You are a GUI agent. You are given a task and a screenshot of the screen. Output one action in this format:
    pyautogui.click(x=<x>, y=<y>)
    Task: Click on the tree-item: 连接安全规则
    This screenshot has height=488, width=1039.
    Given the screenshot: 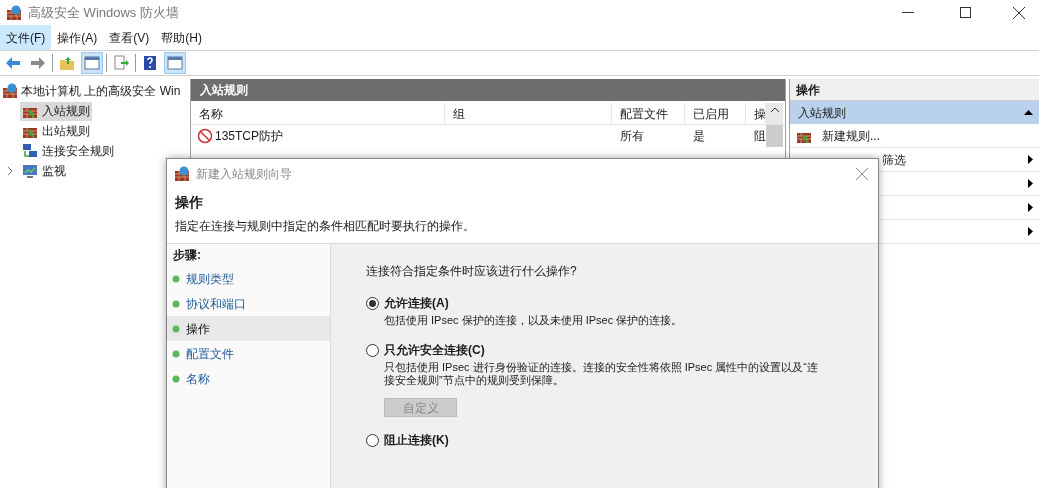 What is the action you would take?
    pyautogui.click(x=68, y=151)
    